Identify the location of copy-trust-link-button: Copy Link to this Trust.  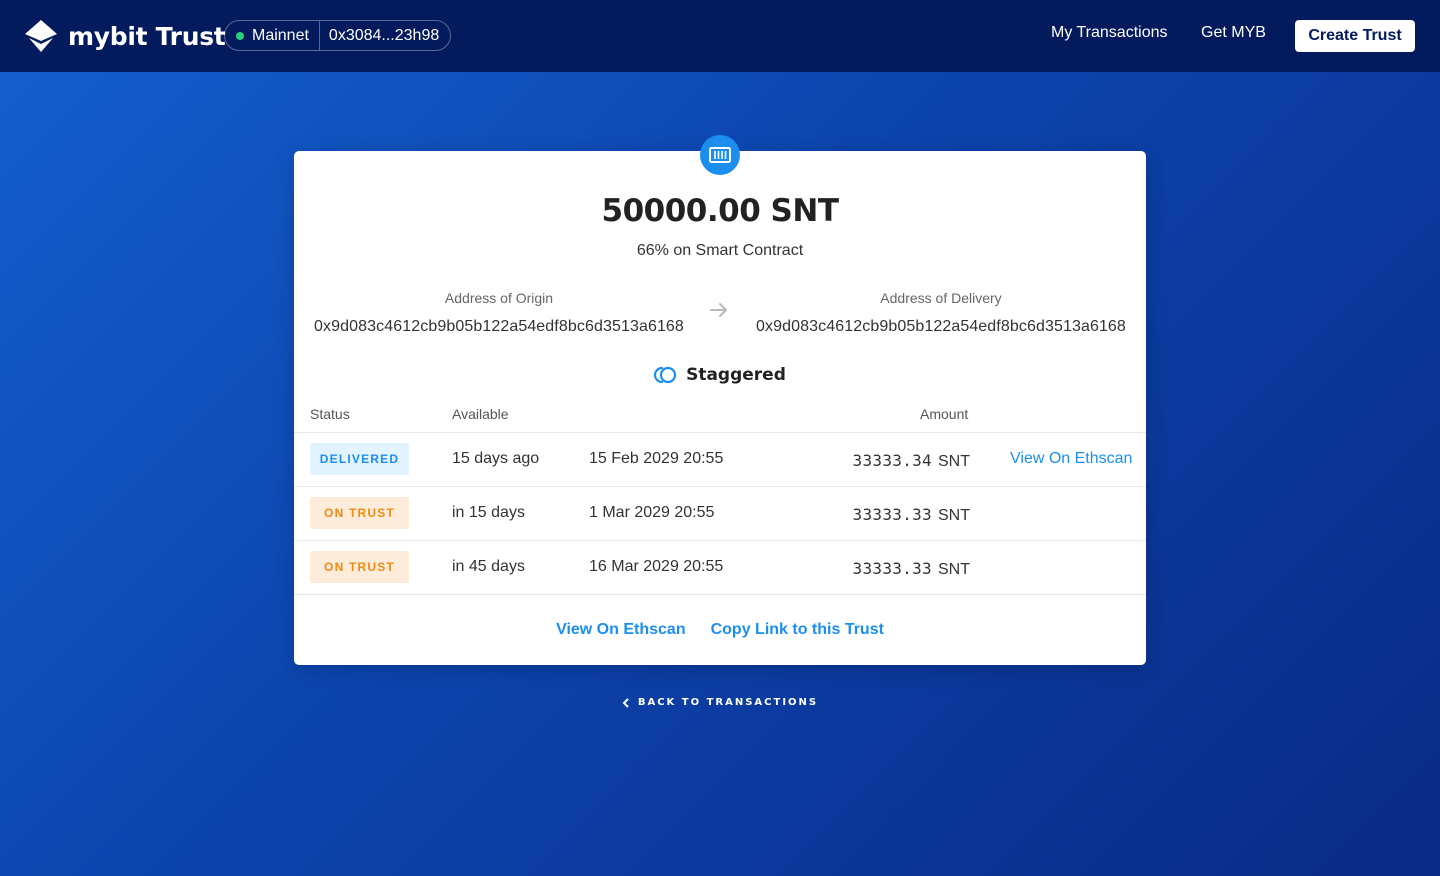
(797, 630).